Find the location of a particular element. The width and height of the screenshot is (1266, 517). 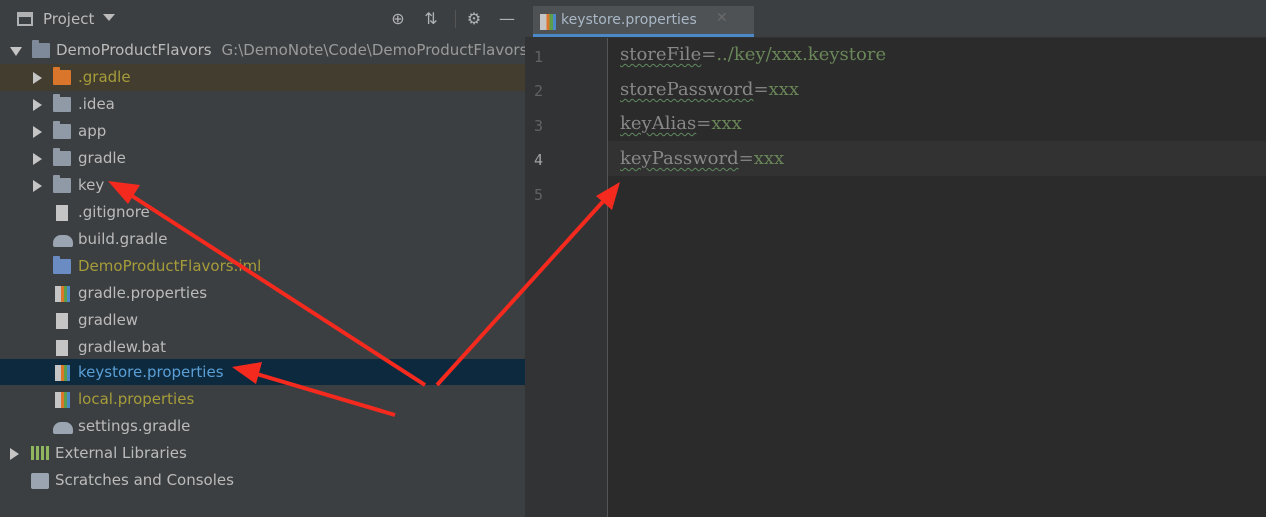

code-line: keyPassword=xxx is located at coordinates (702, 158).